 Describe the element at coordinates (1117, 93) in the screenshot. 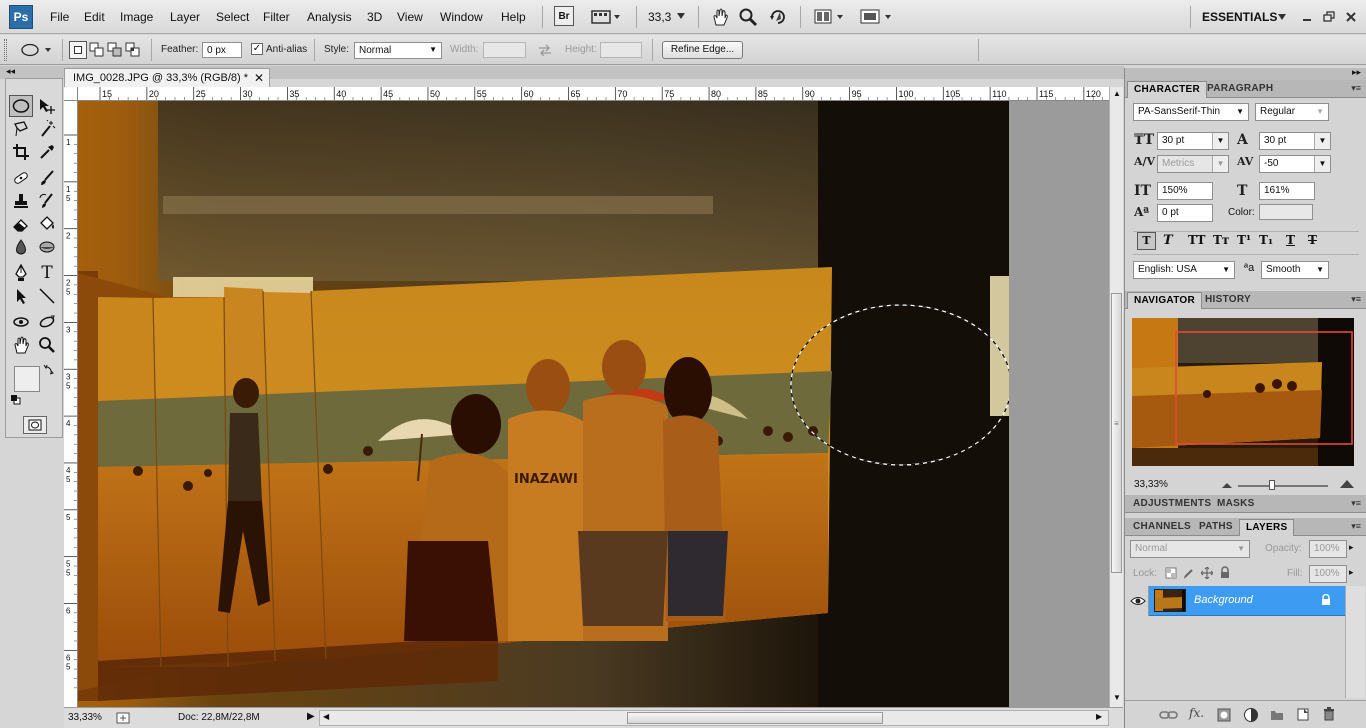

I see `scroll-up-arrow: ▲` at that location.